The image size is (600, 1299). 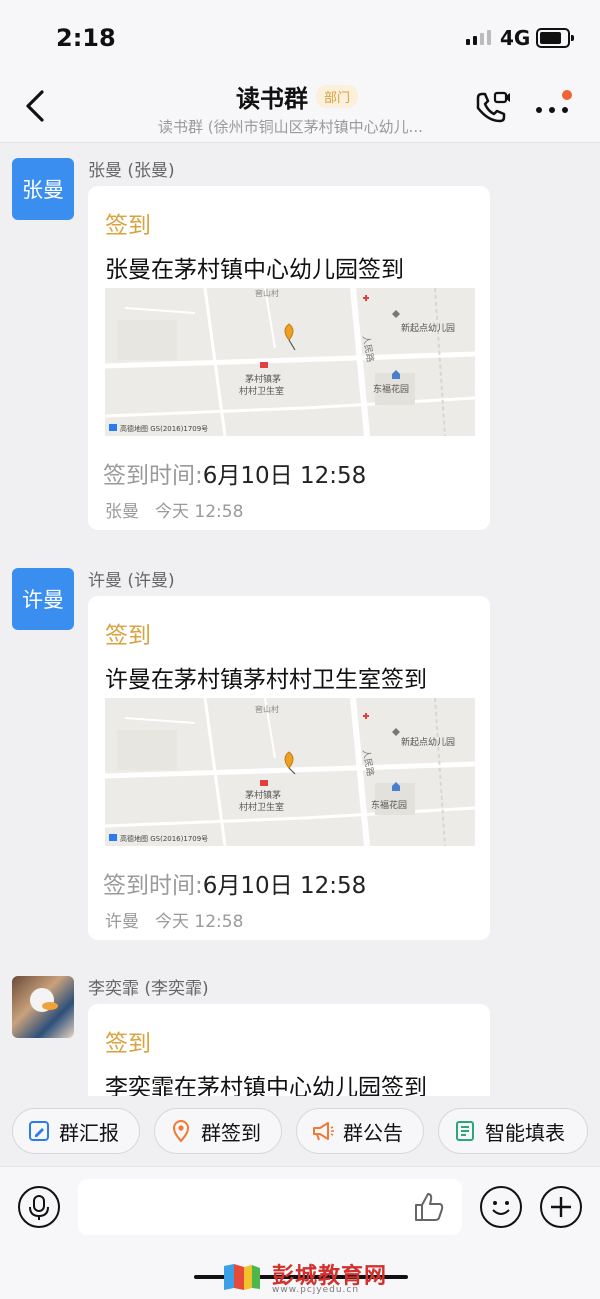 I want to click on smiley-icon, so click(x=501, y=1208).